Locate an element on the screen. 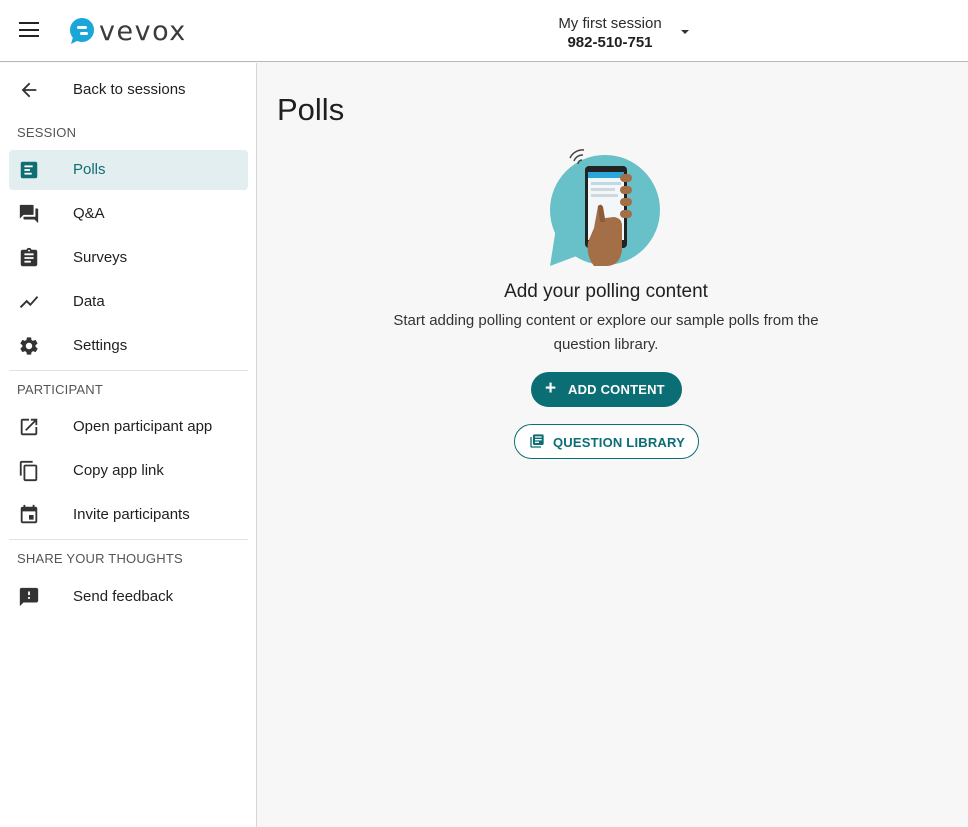  sidebar-item-surveys: Surveys is located at coordinates (128, 258).